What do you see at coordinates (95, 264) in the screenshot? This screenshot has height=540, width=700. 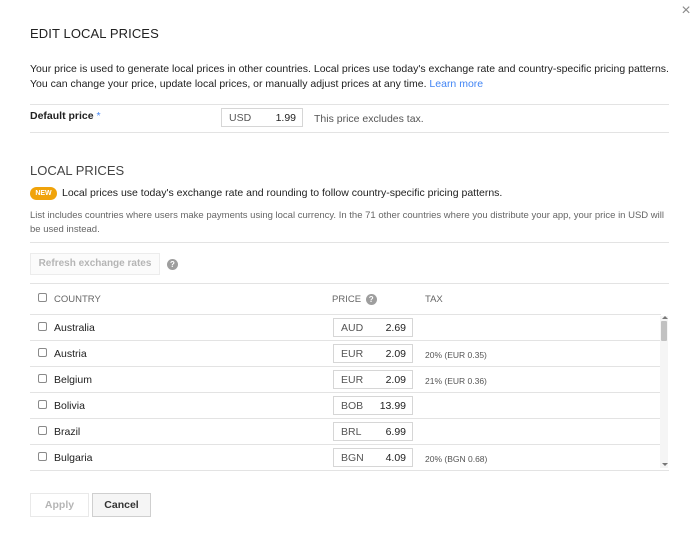 I see `refresh-exchange-rates-button: Refresh exchange rates` at bounding box center [95, 264].